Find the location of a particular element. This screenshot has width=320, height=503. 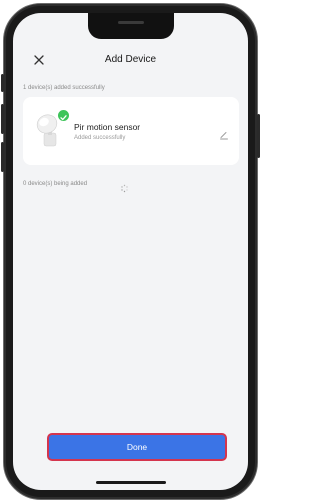

done-button: Done is located at coordinates (137, 447).